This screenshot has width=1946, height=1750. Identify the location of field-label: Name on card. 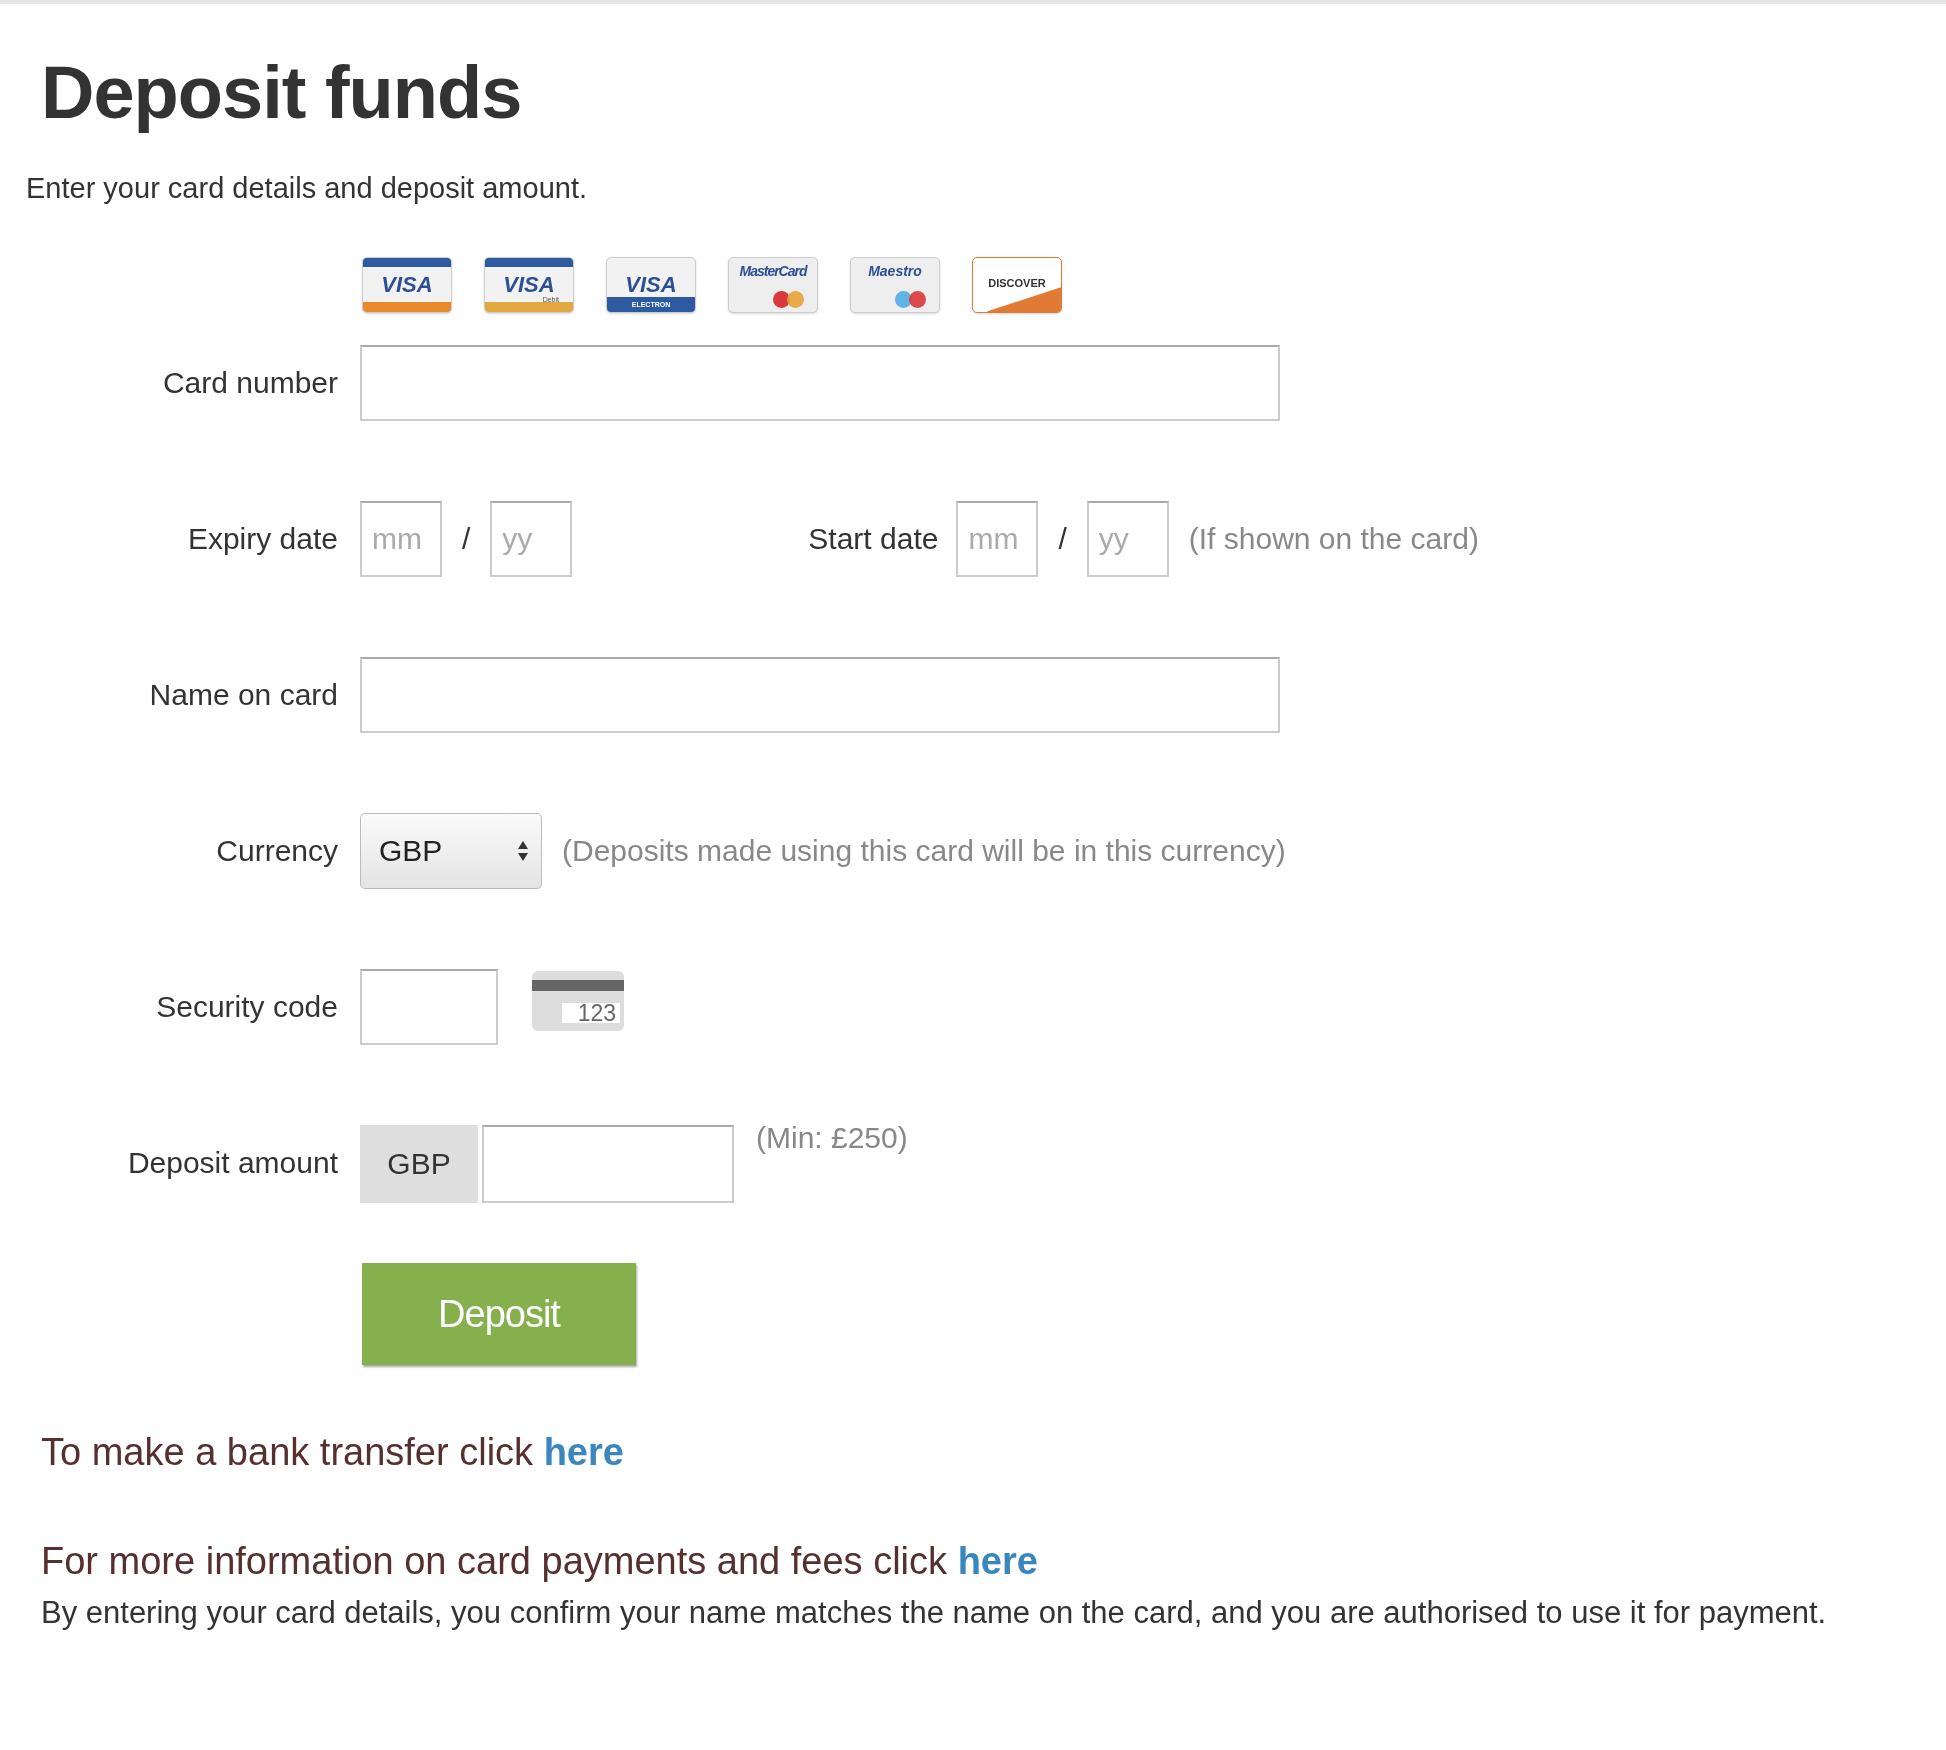
(243, 694).